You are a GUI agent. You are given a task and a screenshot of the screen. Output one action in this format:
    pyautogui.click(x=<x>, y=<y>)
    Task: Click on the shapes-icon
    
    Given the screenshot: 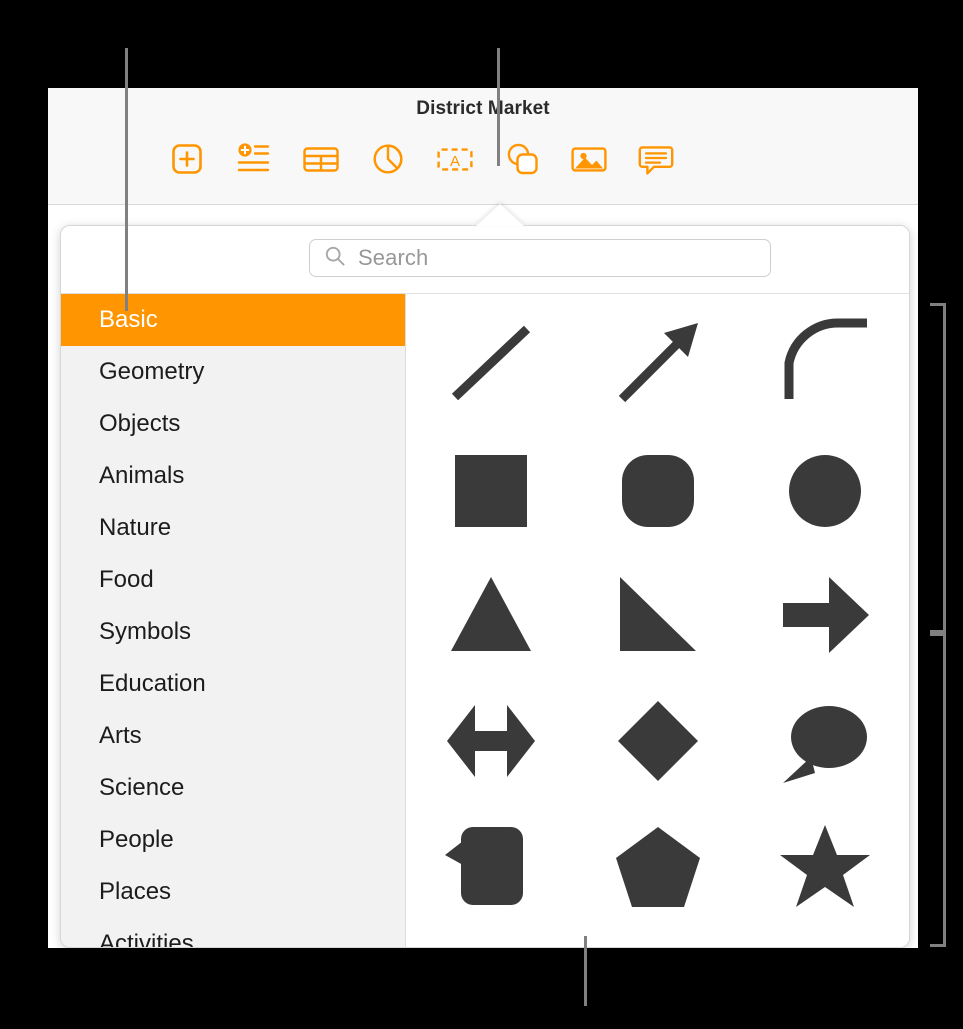 What is the action you would take?
    pyautogui.click(x=522, y=159)
    